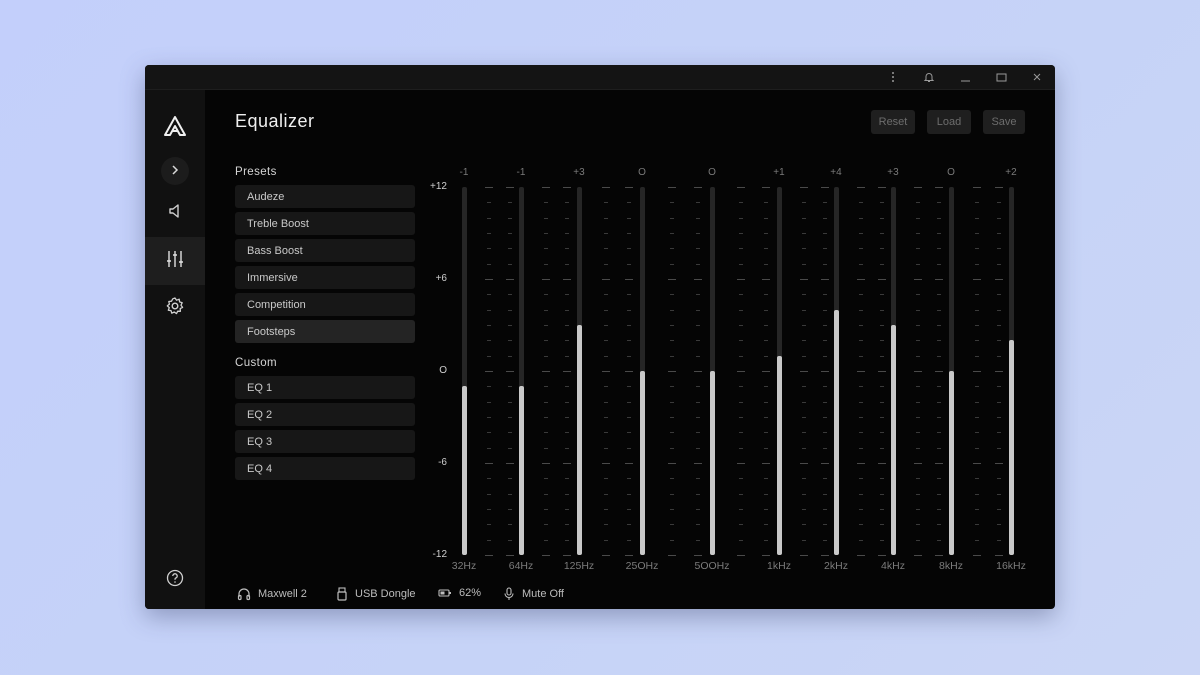 The height and width of the screenshot is (675, 1200). I want to click on speaker-icon, so click(175, 213).